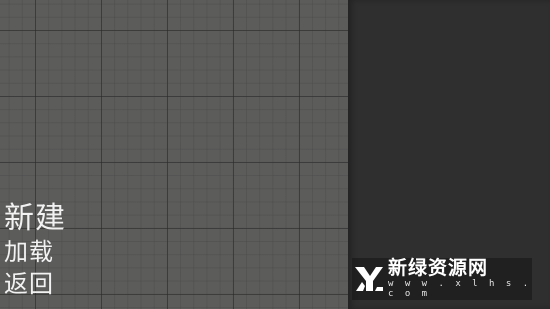 The width and height of the screenshot is (550, 309). I want to click on back-button: 返回, so click(35, 288).